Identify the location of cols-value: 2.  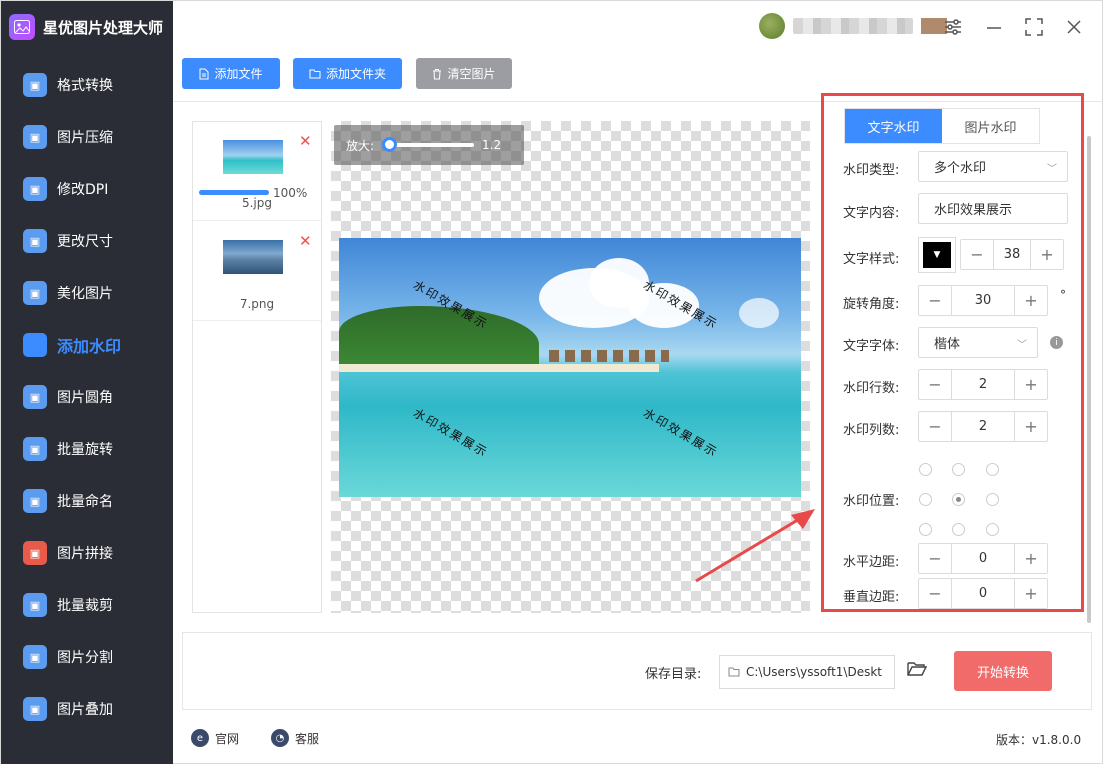
(983, 426).